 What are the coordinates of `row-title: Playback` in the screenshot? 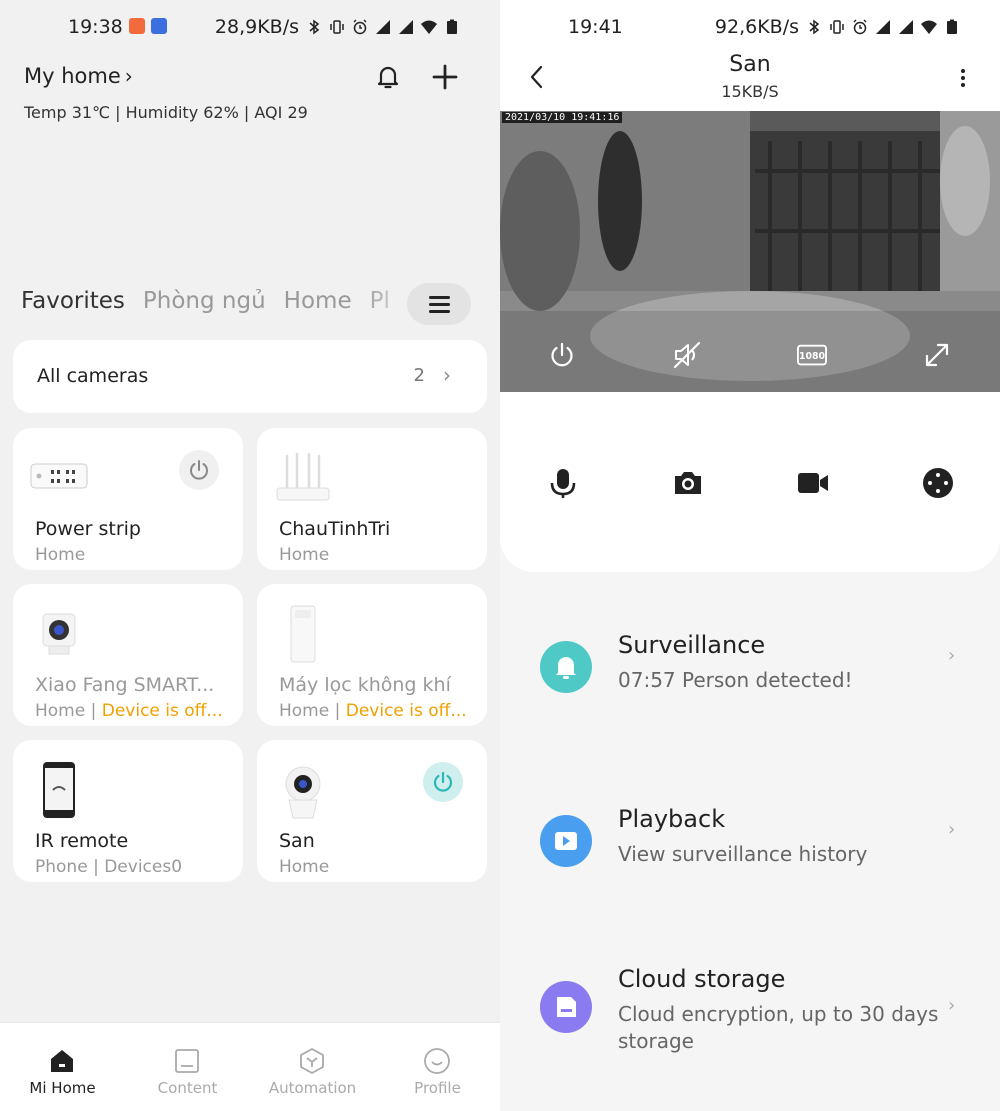 It's located at (672, 819).